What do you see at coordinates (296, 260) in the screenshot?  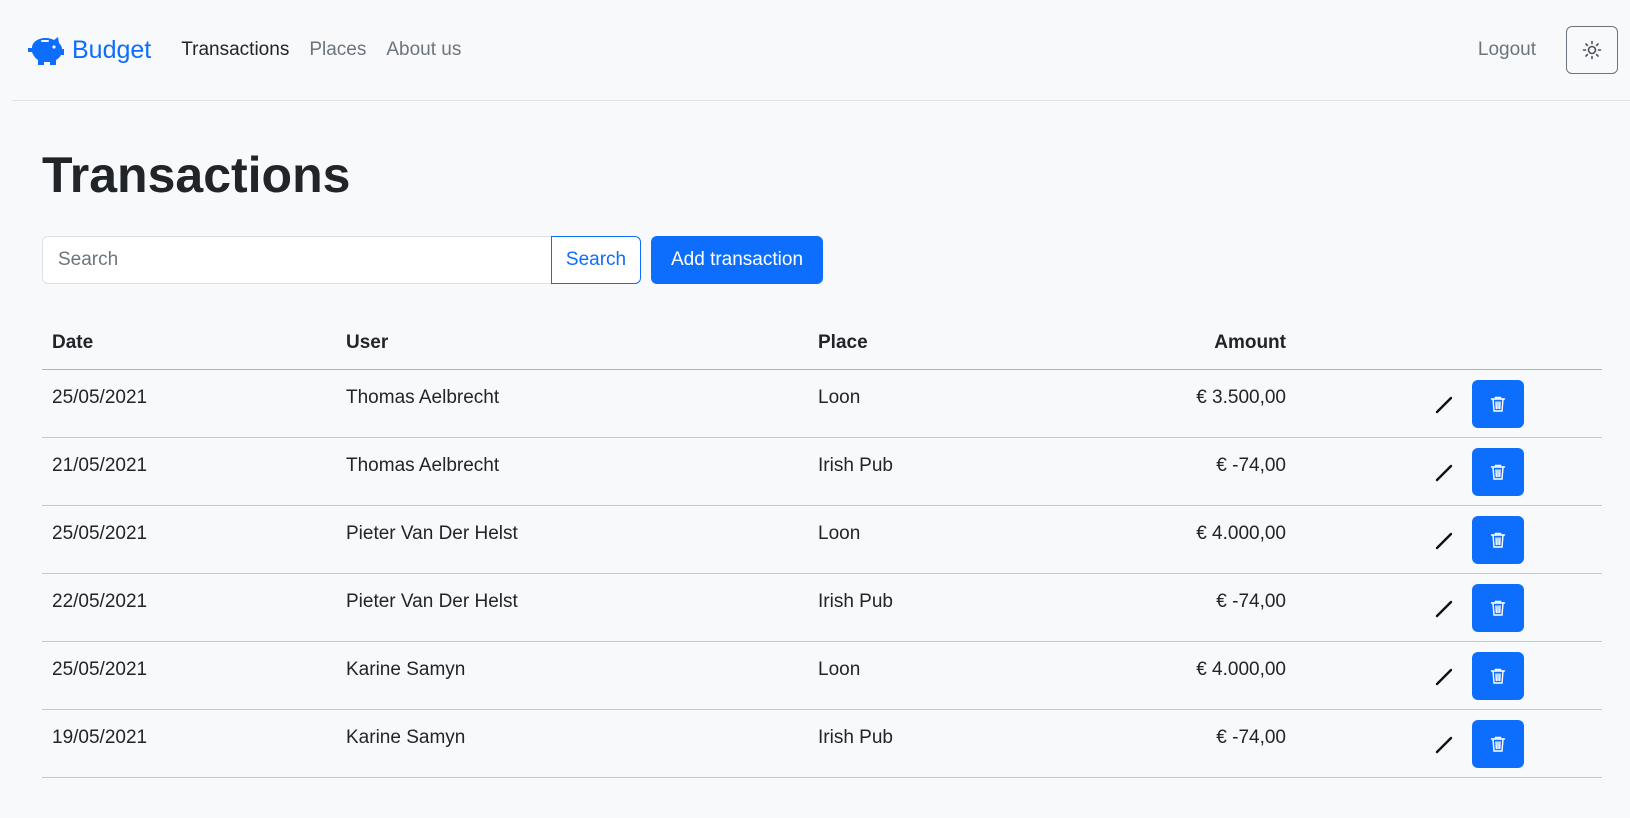 I see `search-input` at bounding box center [296, 260].